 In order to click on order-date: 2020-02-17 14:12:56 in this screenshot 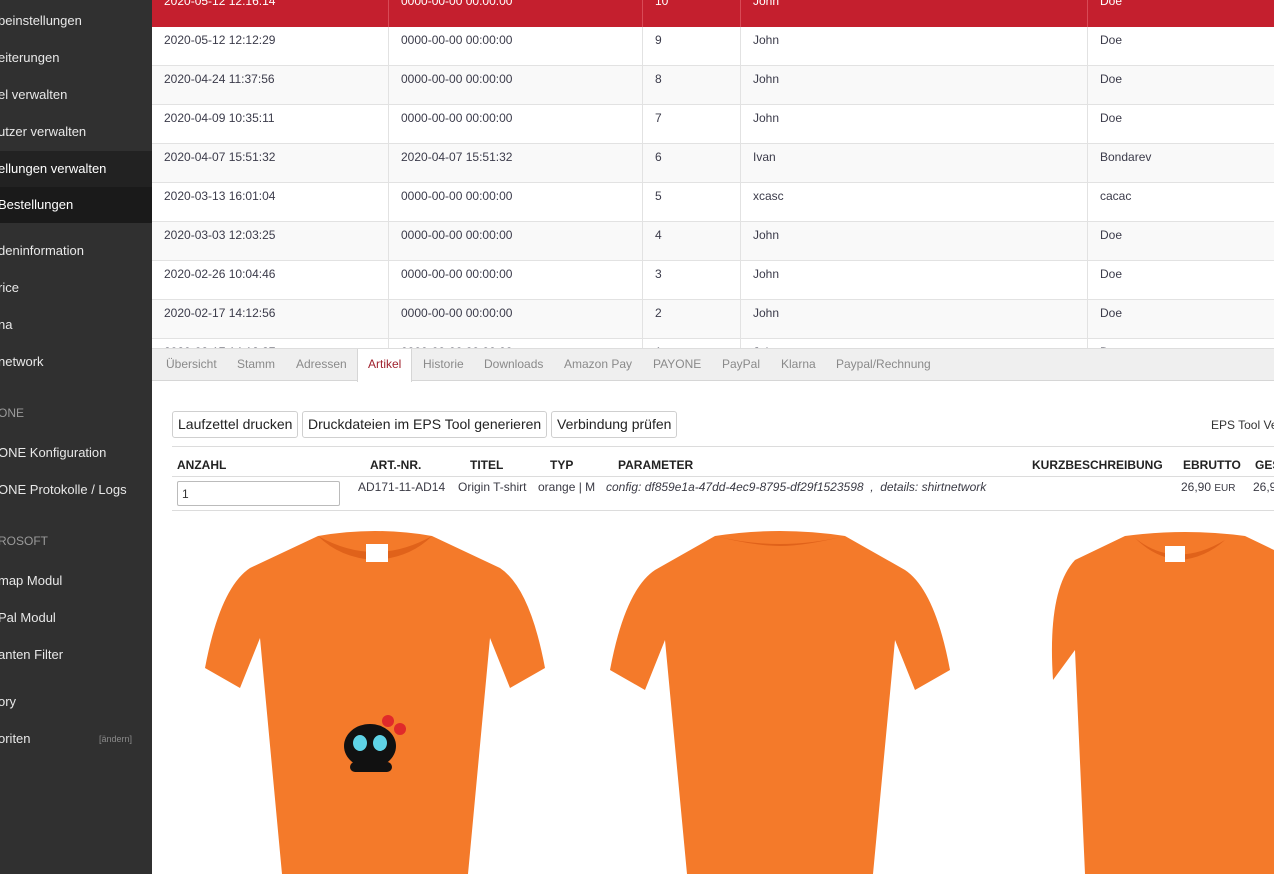, I will do `click(270, 319)`.